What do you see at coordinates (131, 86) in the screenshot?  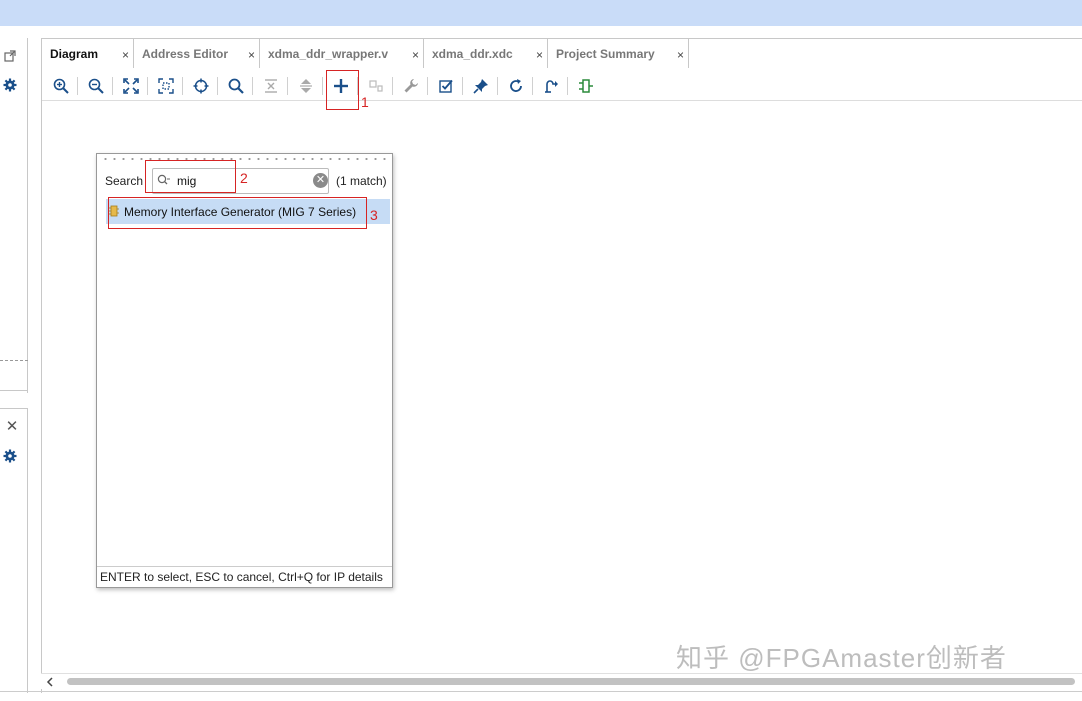 I see `fit-view-icon` at bounding box center [131, 86].